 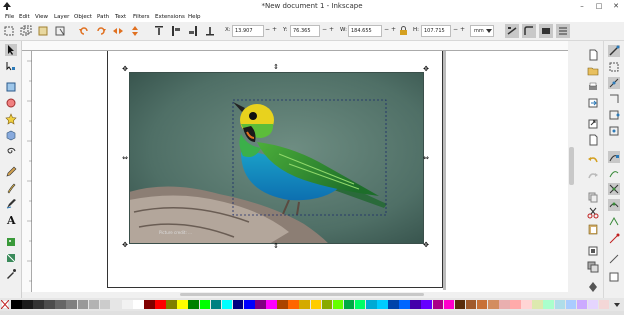 I want to click on circle-icon, so click(x=11, y=103).